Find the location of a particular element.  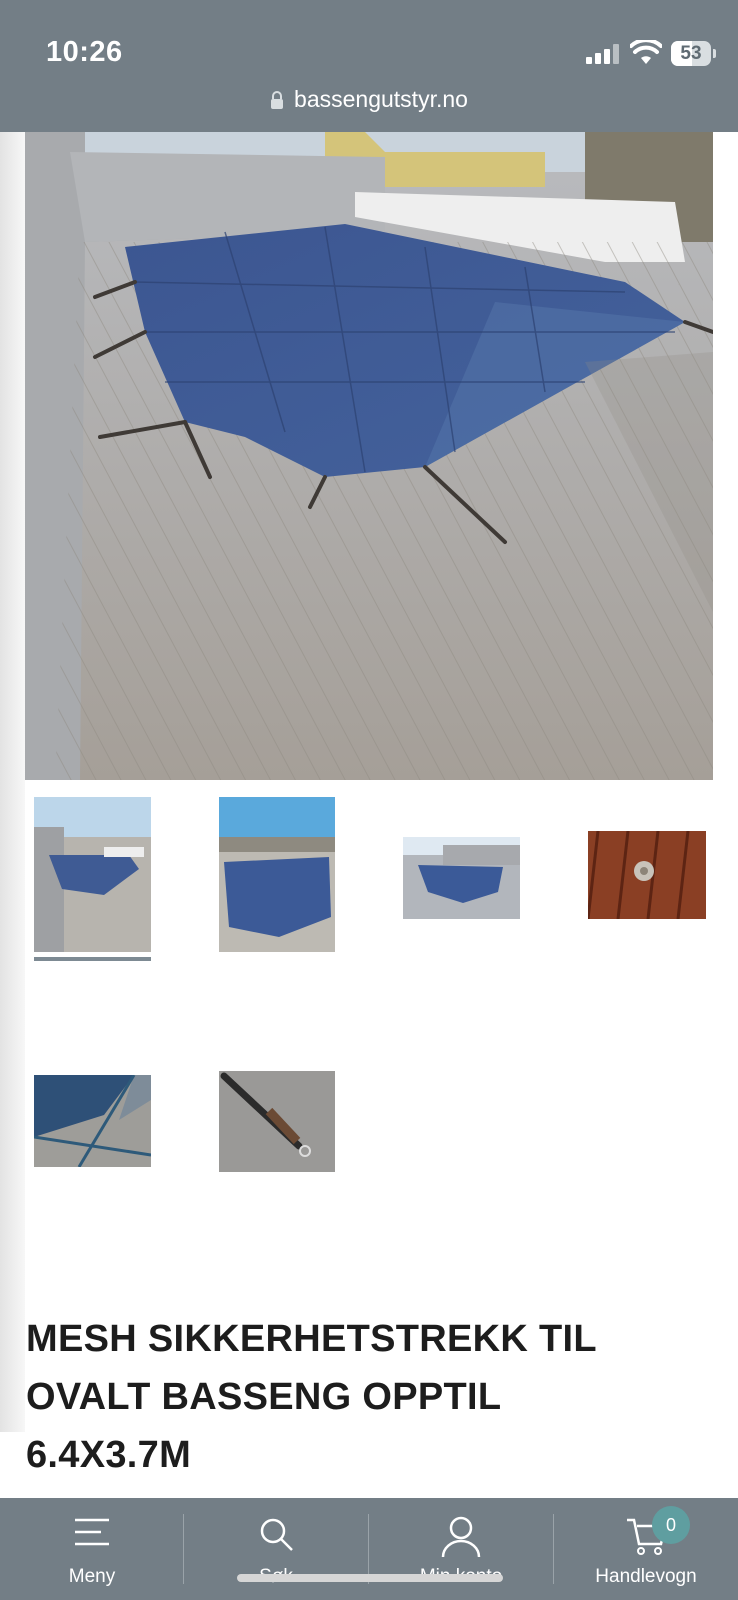

thumbnail-4-image is located at coordinates (647, 875).